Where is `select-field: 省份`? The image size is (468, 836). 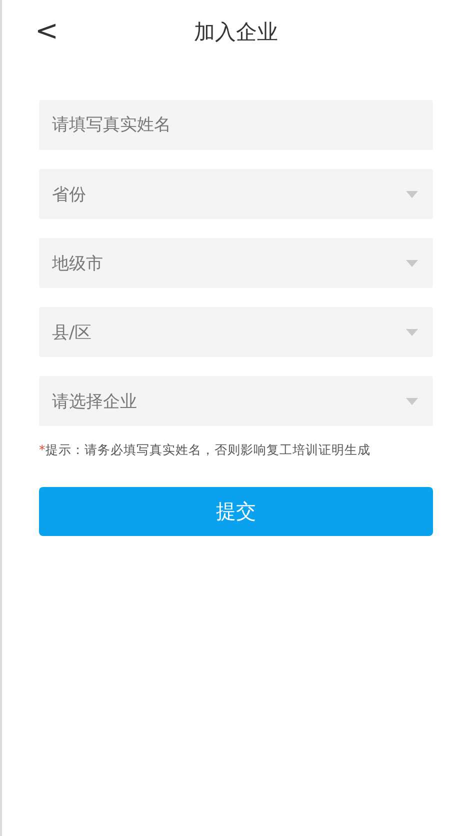 select-field: 省份 is located at coordinates (236, 194).